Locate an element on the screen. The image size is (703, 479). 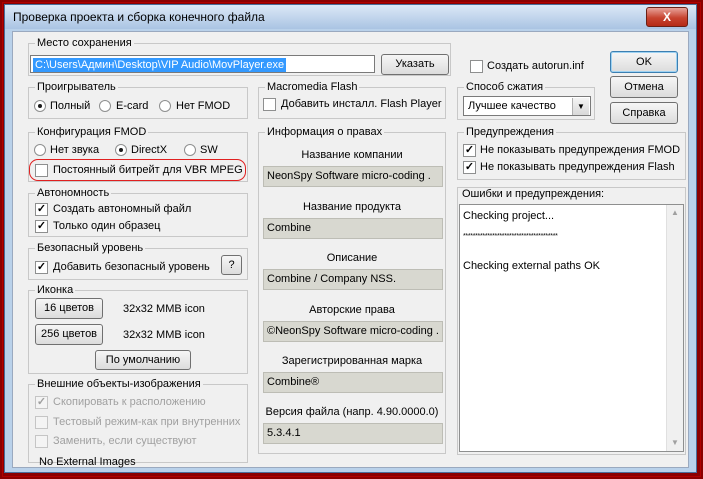
flash-installer-label: Добавить инсталл. Flash Player is located at coordinates (361, 104).